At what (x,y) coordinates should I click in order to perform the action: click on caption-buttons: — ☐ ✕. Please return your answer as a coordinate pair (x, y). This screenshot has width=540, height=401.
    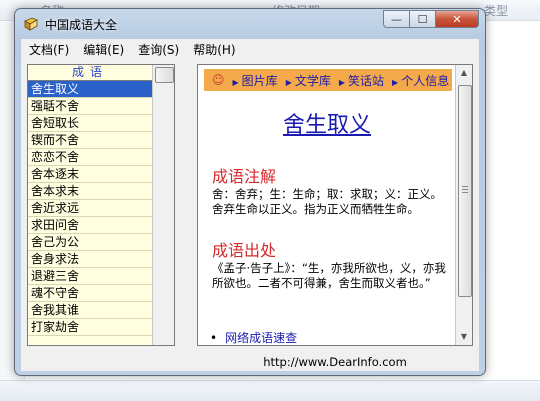
    Looking at the image, I should click on (431, 19).